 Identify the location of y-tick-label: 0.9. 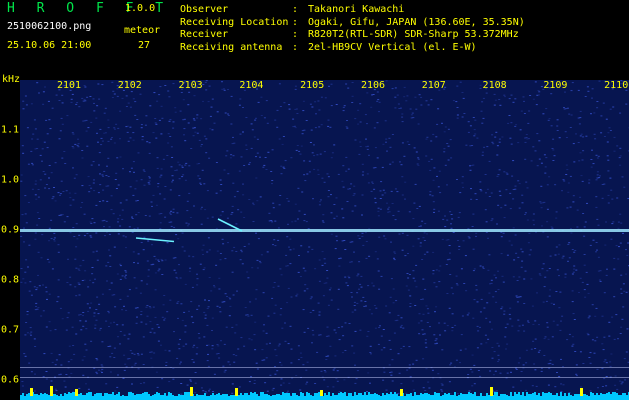
(10, 230).